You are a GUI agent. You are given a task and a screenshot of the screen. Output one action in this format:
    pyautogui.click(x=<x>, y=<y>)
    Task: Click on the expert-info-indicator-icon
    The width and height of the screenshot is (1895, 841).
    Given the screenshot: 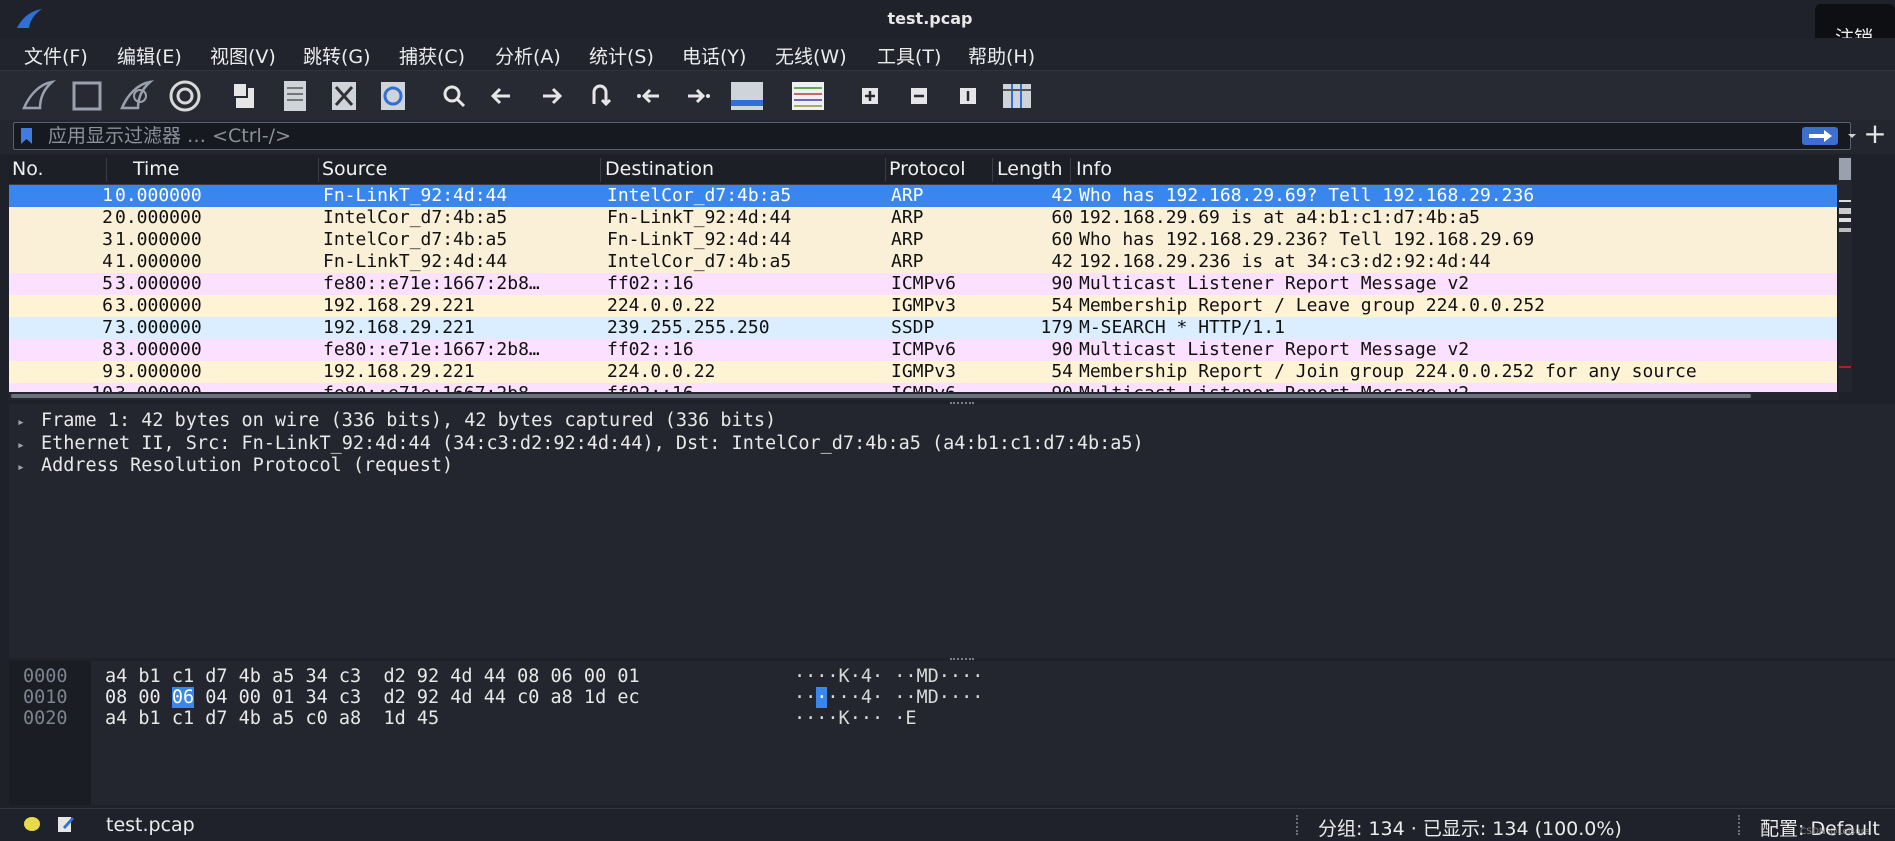 What is the action you would take?
    pyautogui.click(x=32, y=824)
    